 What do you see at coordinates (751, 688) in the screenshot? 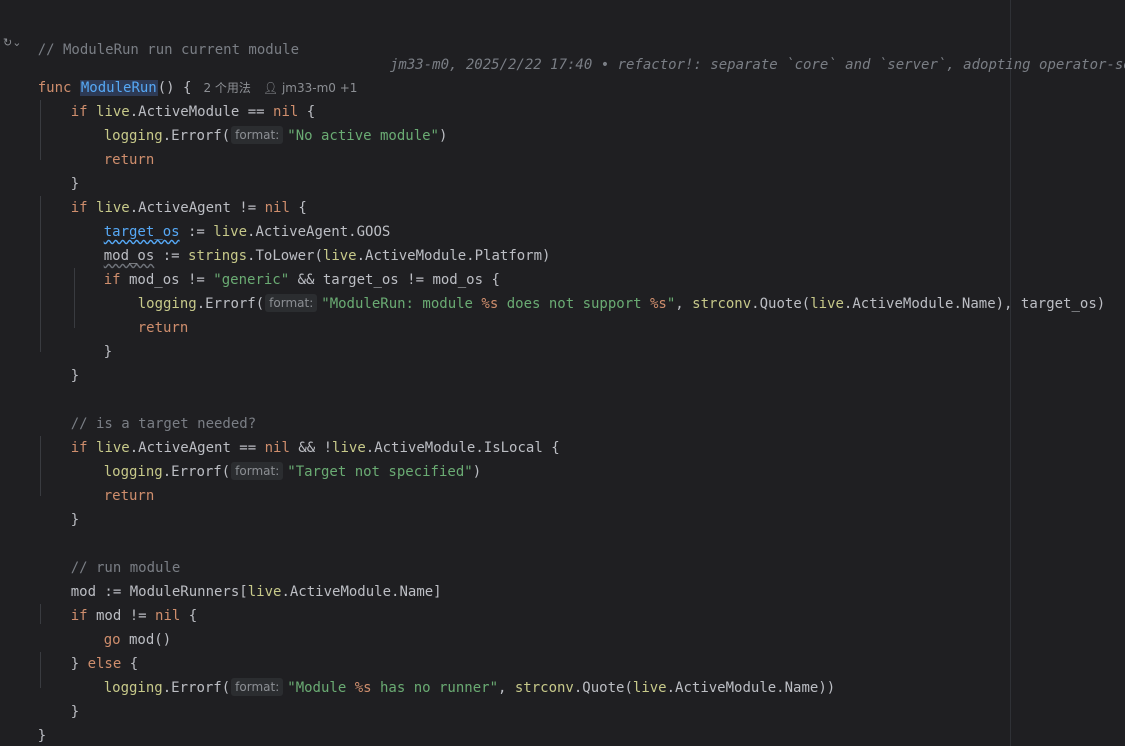
I see `code-text: .ActiveModule.Name))` at bounding box center [751, 688].